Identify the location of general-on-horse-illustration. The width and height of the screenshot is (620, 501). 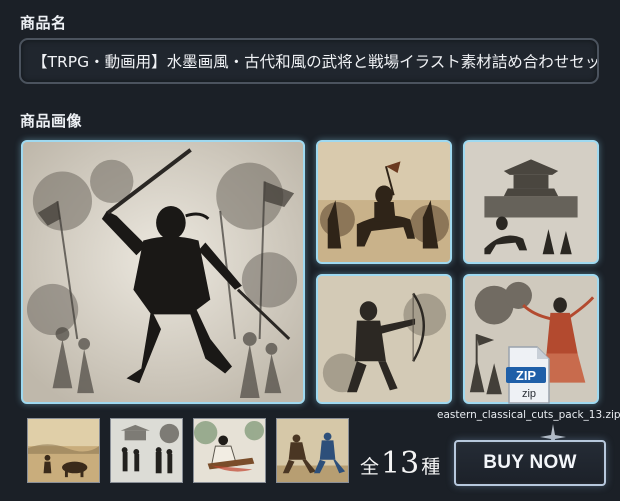
(384, 202).